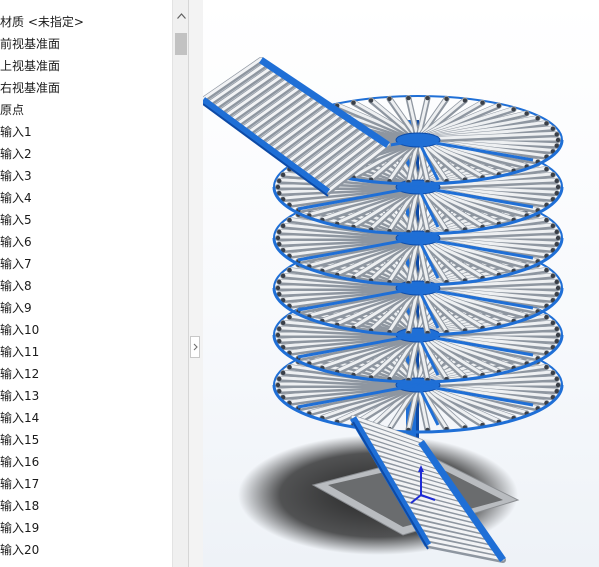 This screenshot has height=567, width=599. I want to click on splitter-collapse-button, so click(195, 347).